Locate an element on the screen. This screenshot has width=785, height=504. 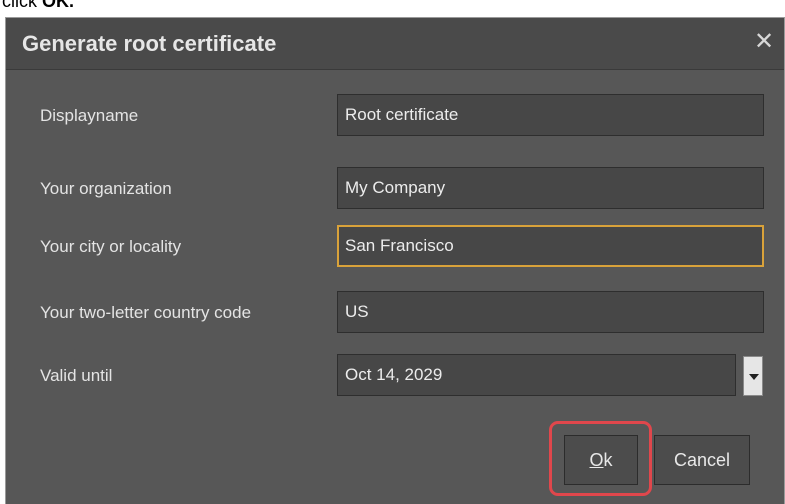
instruction-text: click OK. is located at coordinates (38, 5).